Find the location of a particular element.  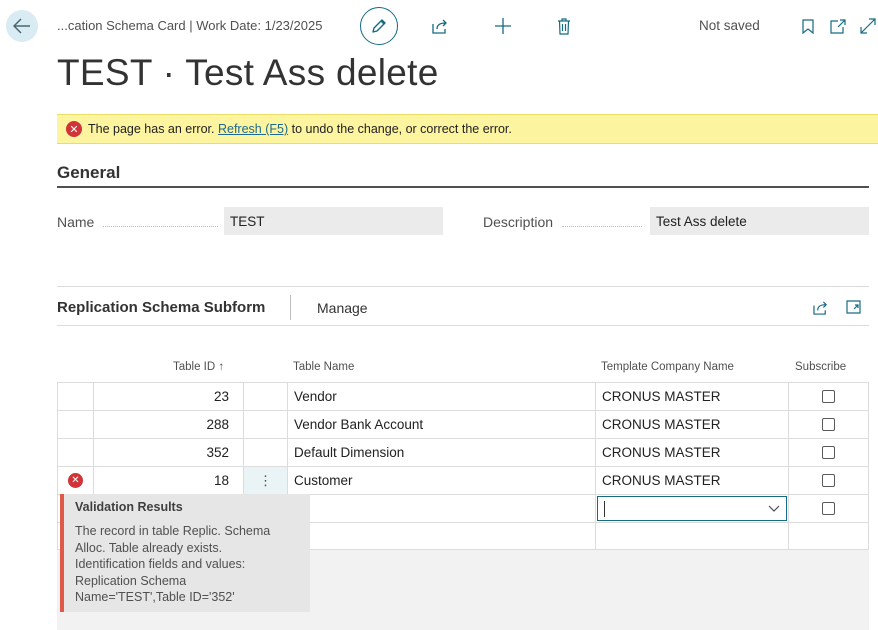

edit-button is located at coordinates (379, 26).